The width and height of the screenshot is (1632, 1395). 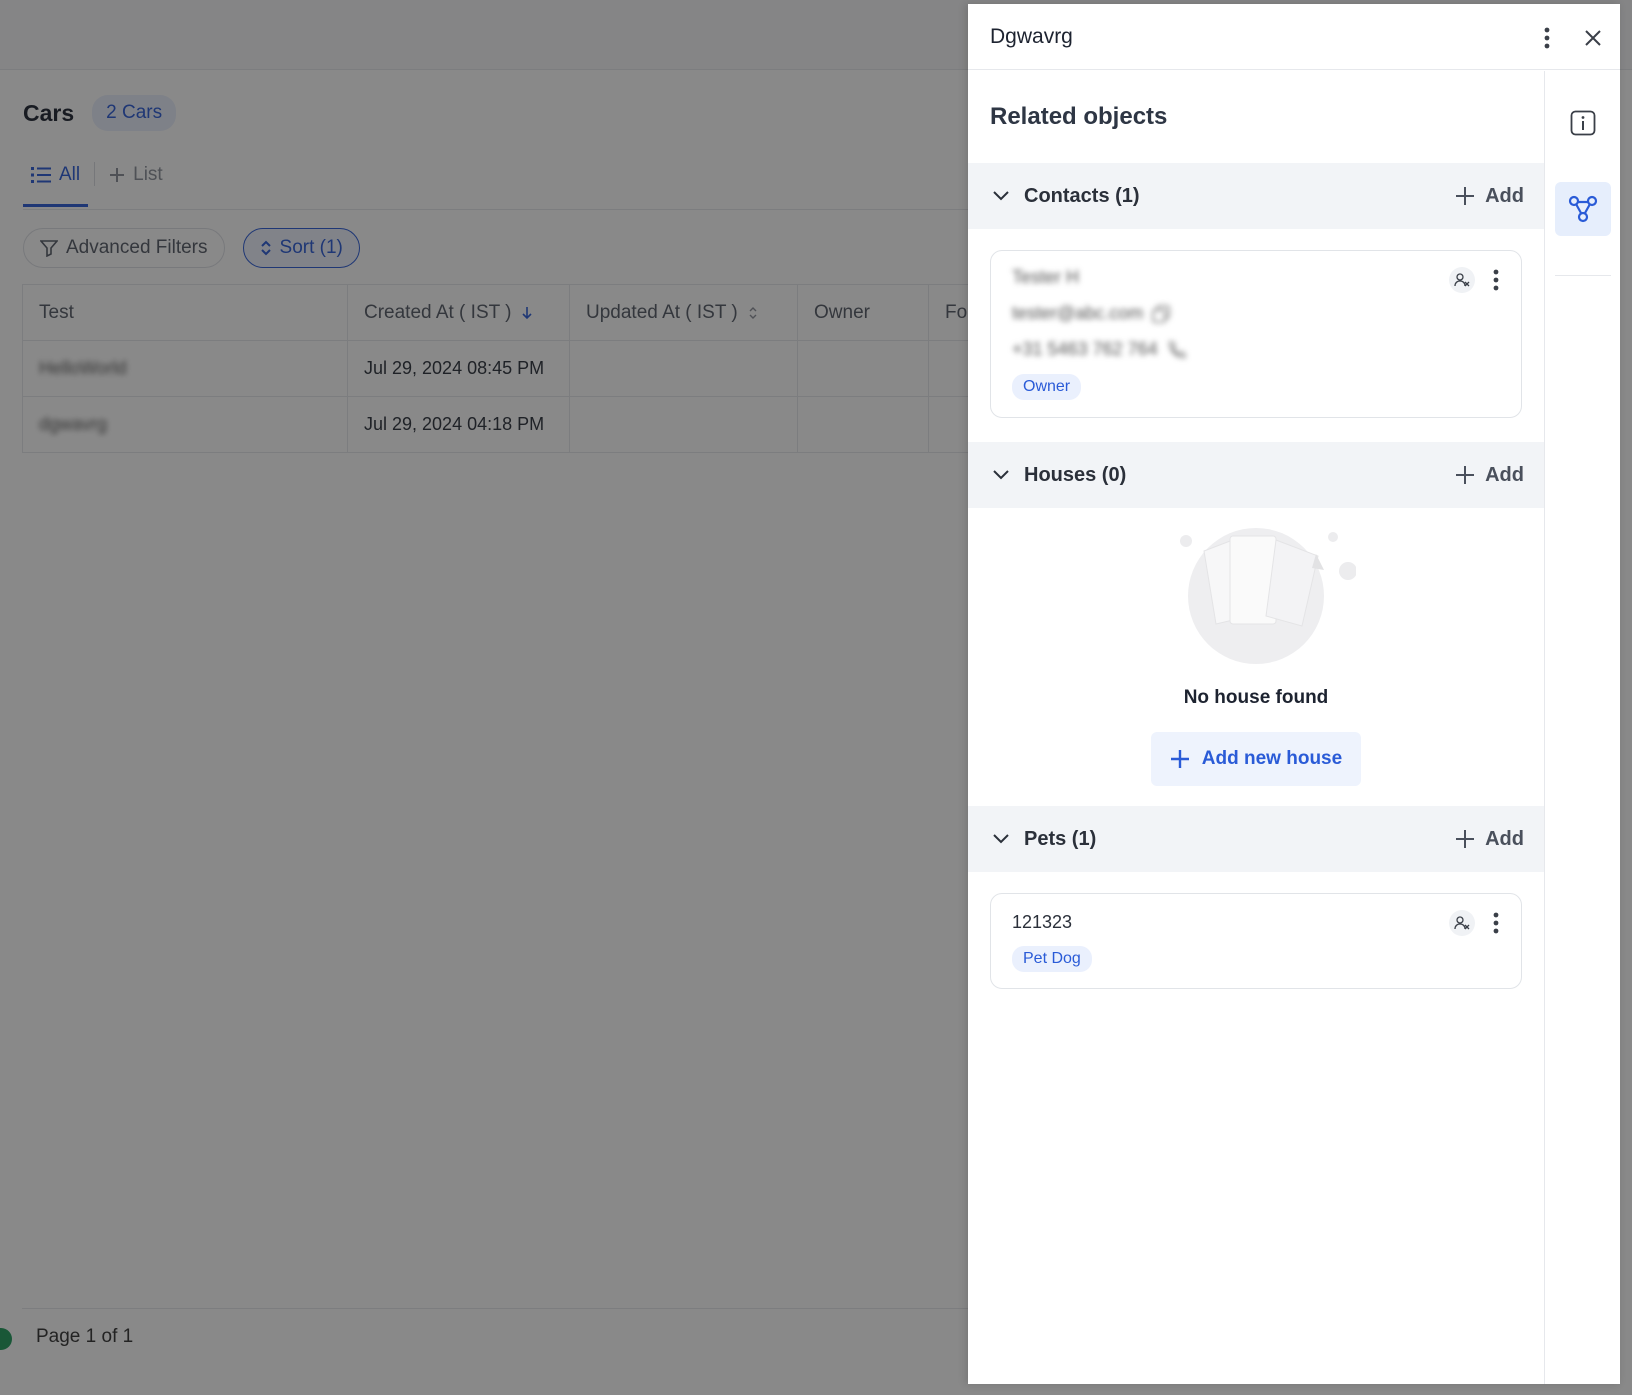 What do you see at coordinates (1078, 313) in the screenshot?
I see `contact-email-value: tester@abc.com` at bounding box center [1078, 313].